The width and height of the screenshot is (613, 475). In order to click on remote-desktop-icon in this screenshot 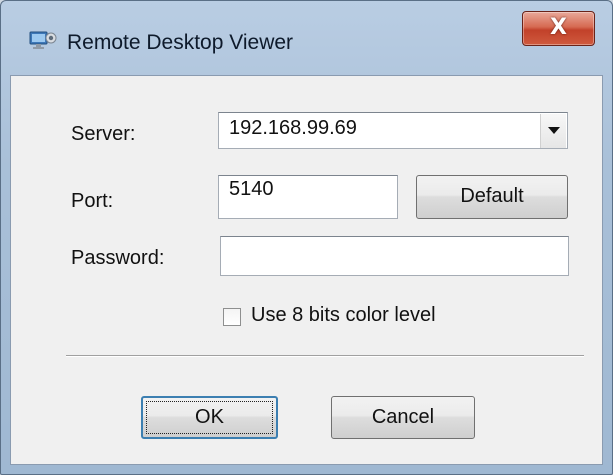, I will do `click(43, 40)`.